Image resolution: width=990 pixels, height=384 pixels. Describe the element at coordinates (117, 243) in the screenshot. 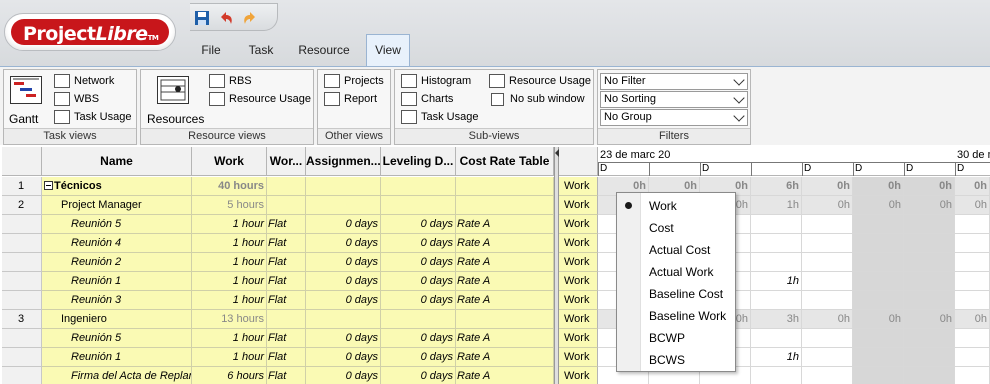

I see `name-cell: Reunión 4` at that location.